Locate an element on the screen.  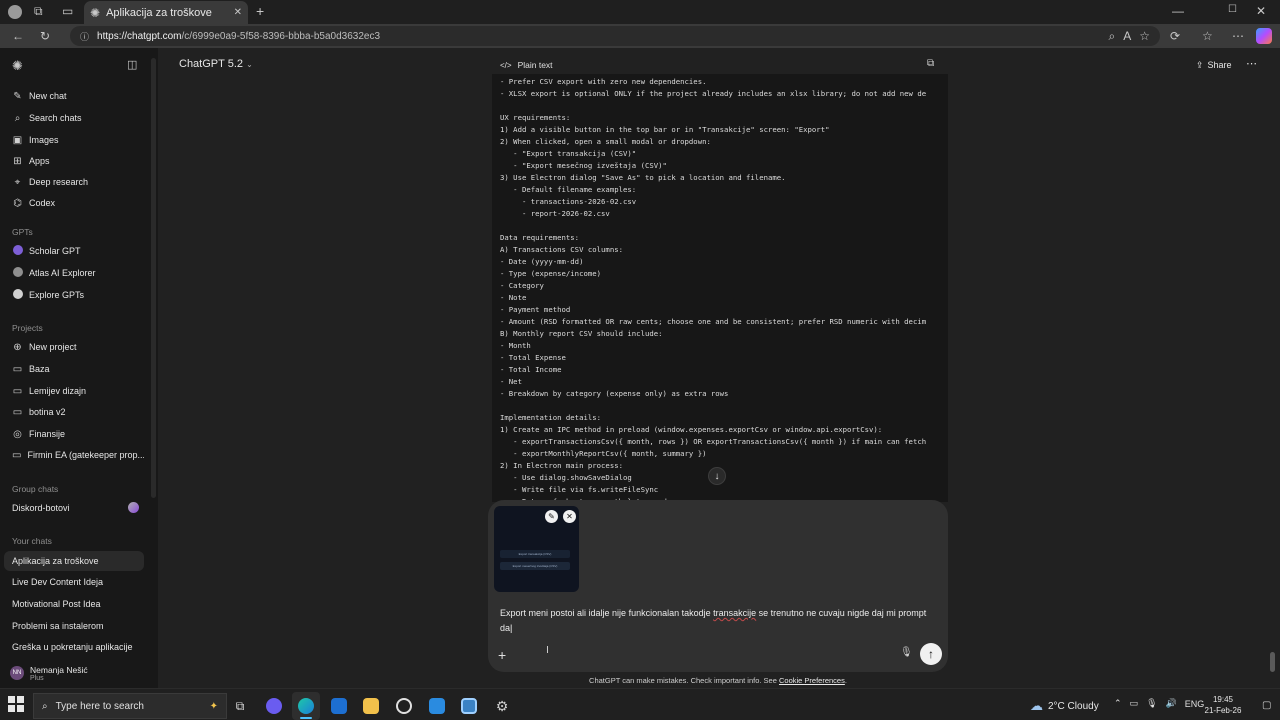
sidebar-item: ⊞ Apps is located at coordinates (74, 161).